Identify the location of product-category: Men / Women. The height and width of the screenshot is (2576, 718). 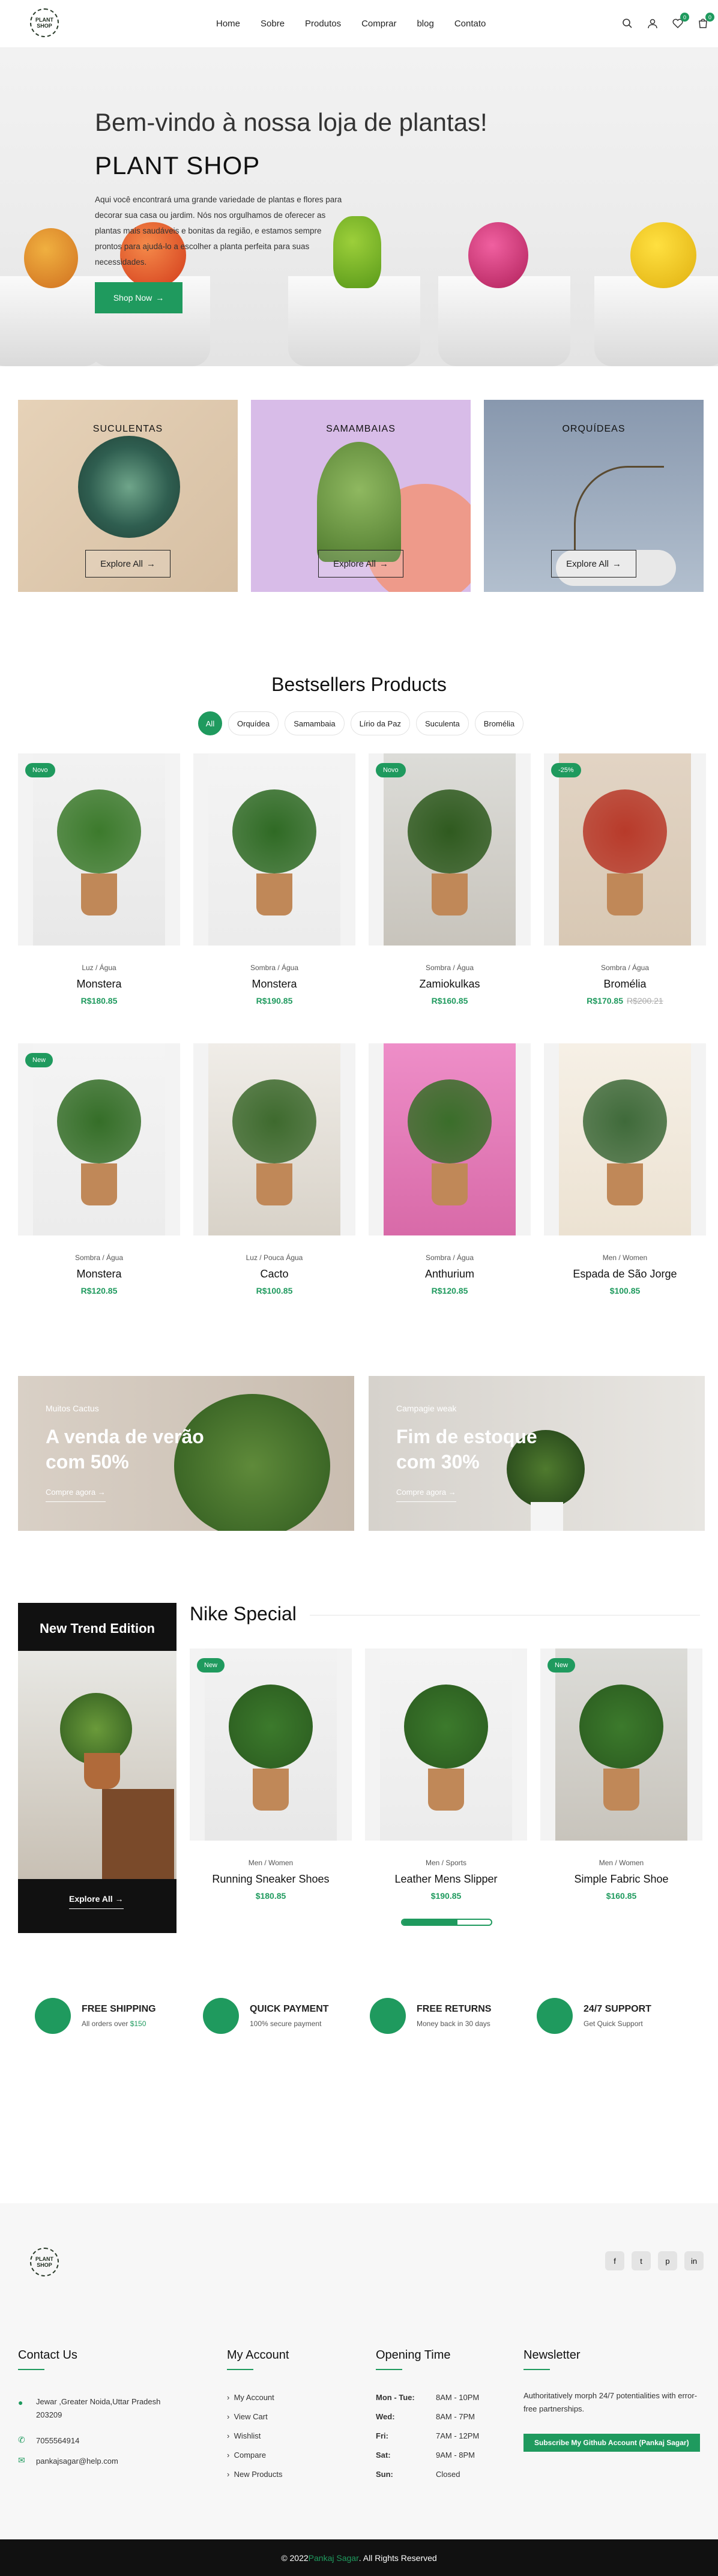
(271, 1863).